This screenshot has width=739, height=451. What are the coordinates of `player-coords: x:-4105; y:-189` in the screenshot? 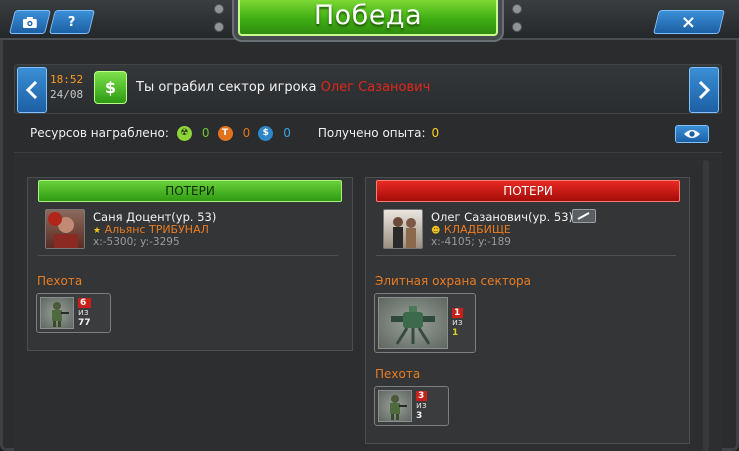 It's located at (471, 242).